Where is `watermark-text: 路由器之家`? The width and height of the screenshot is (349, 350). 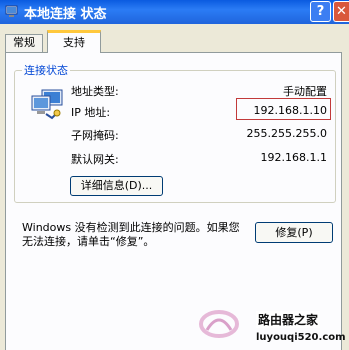 watermark-text: 路由器之家 is located at coordinates (288, 319).